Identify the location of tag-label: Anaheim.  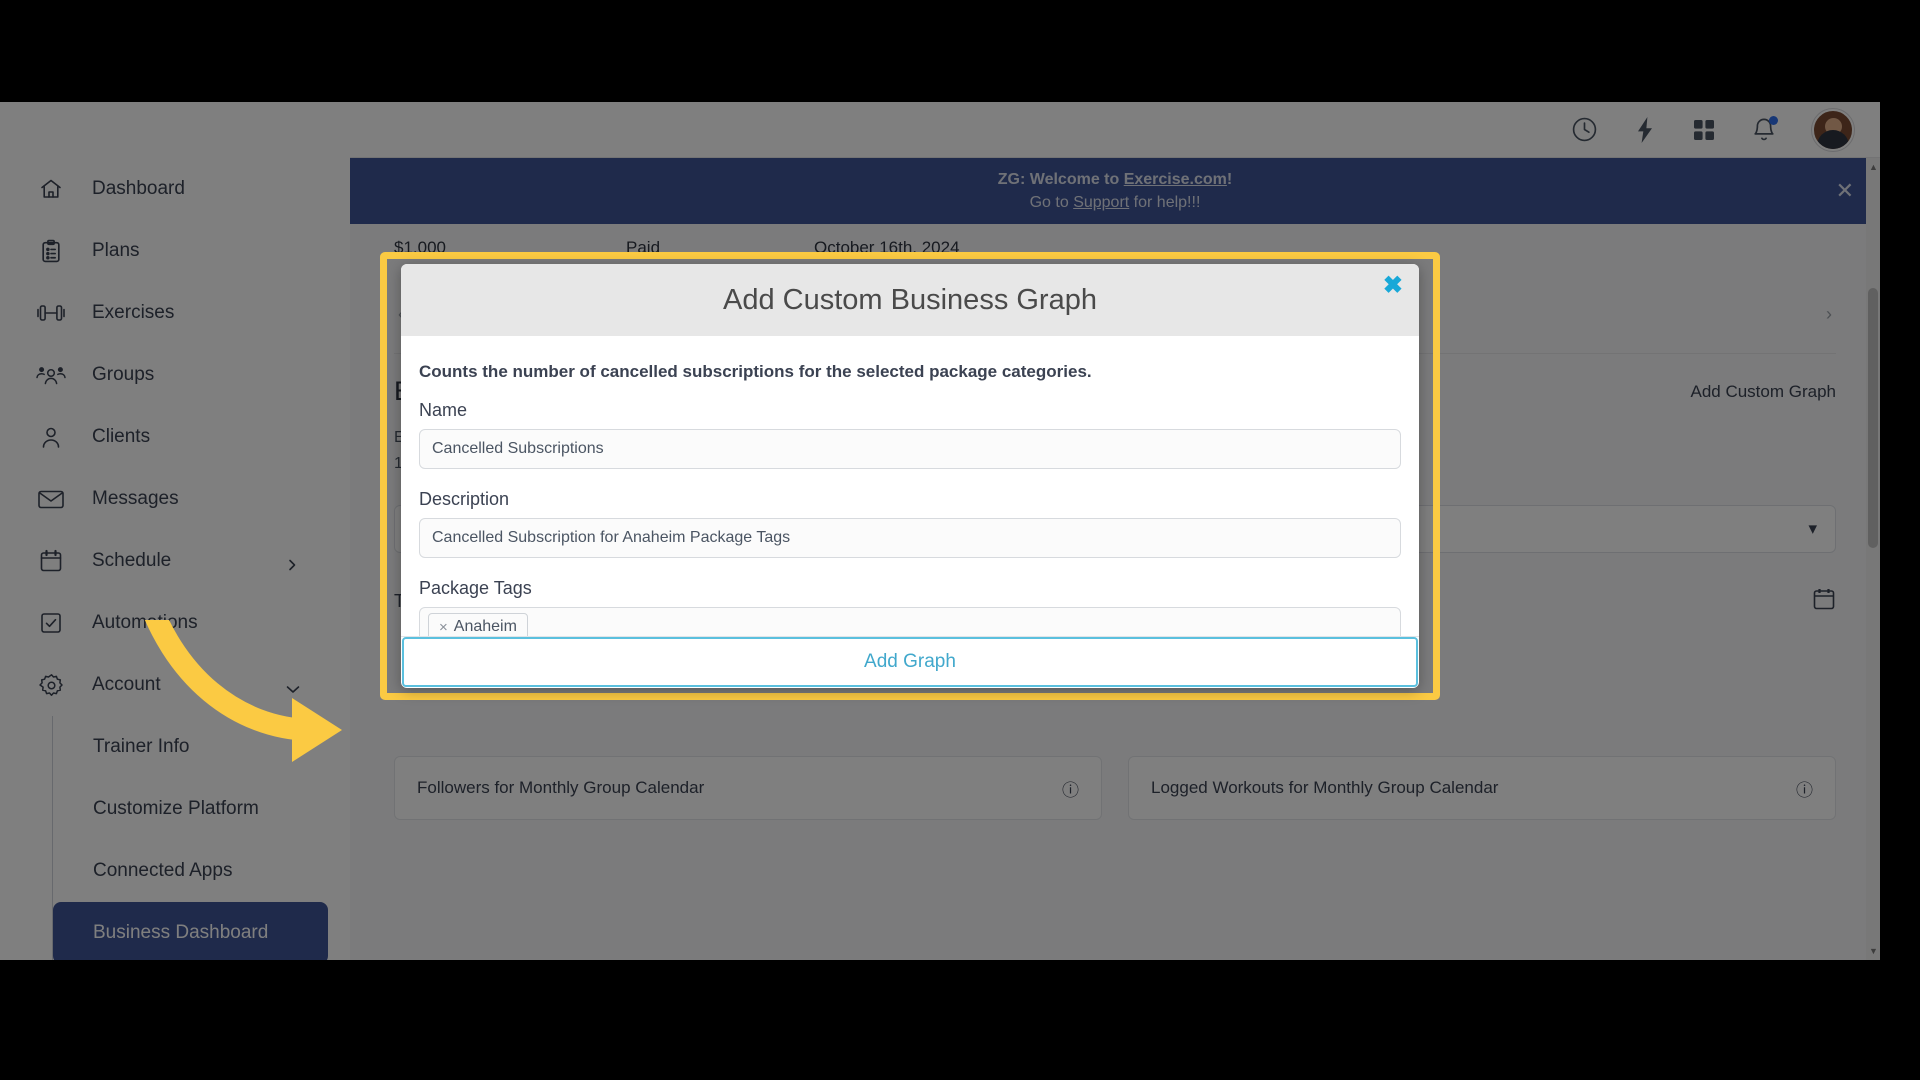
(485, 626).